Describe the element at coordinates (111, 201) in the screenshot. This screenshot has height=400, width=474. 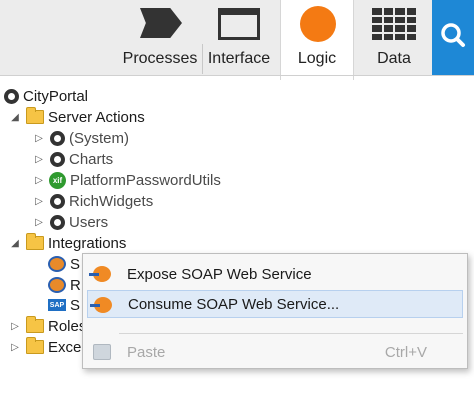
I see `tree-item-label: RichWidgets` at that location.